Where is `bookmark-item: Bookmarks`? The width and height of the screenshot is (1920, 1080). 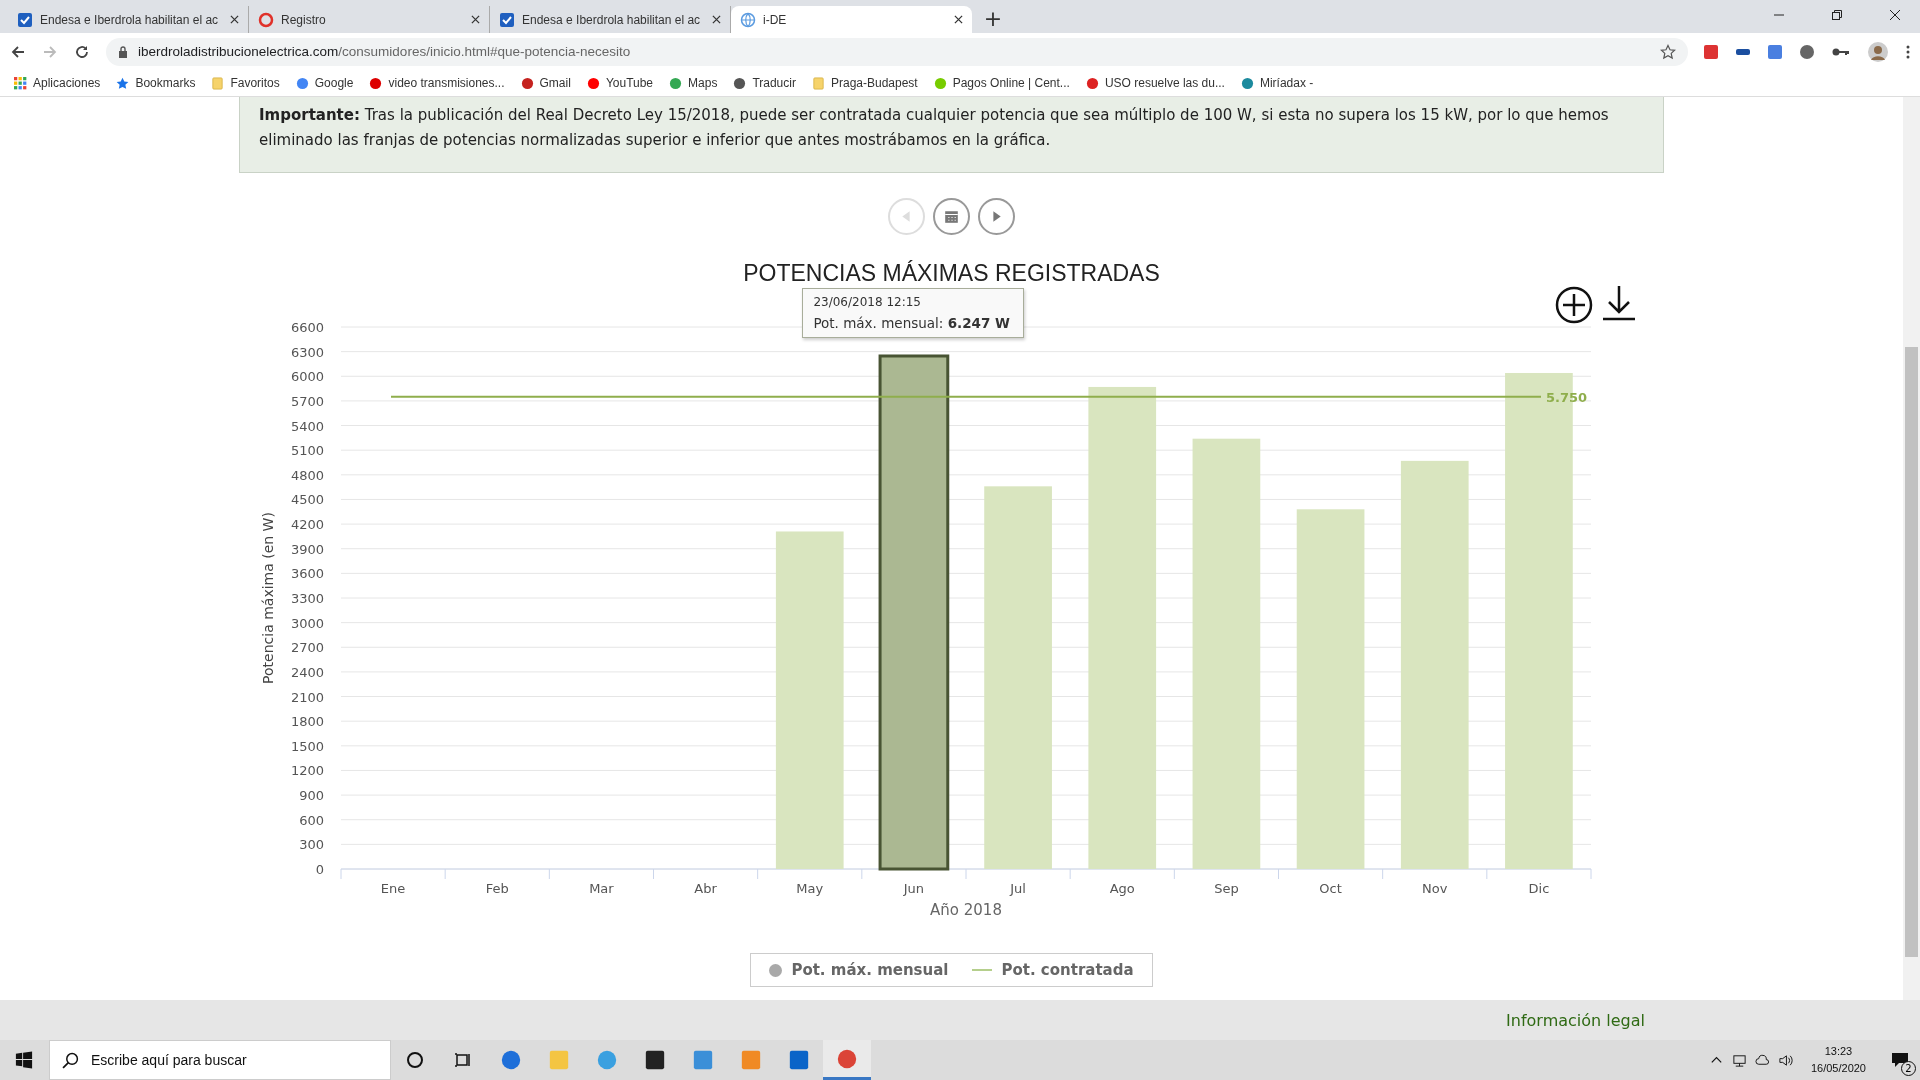
bookmark-item: Bookmarks is located at coordinates (156, 83).